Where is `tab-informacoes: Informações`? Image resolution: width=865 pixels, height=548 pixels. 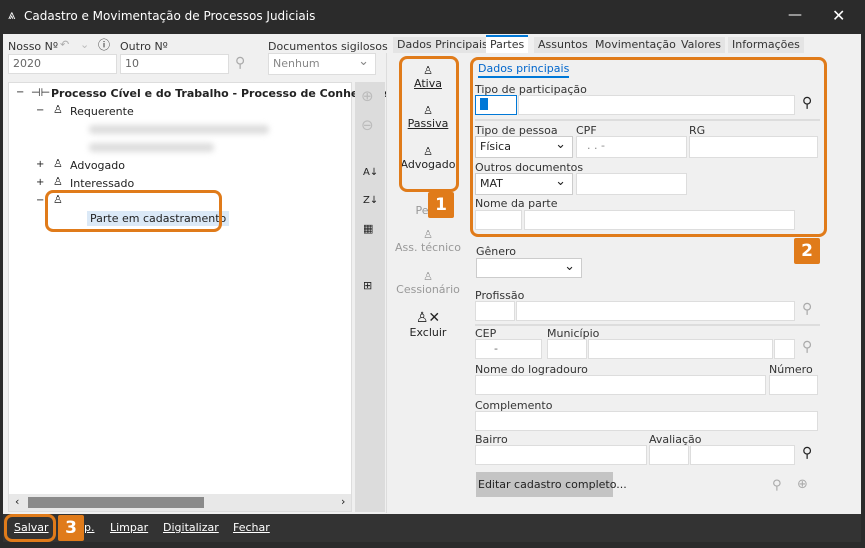
tab-informacoes: Informações is located at coordinates (766, 45).